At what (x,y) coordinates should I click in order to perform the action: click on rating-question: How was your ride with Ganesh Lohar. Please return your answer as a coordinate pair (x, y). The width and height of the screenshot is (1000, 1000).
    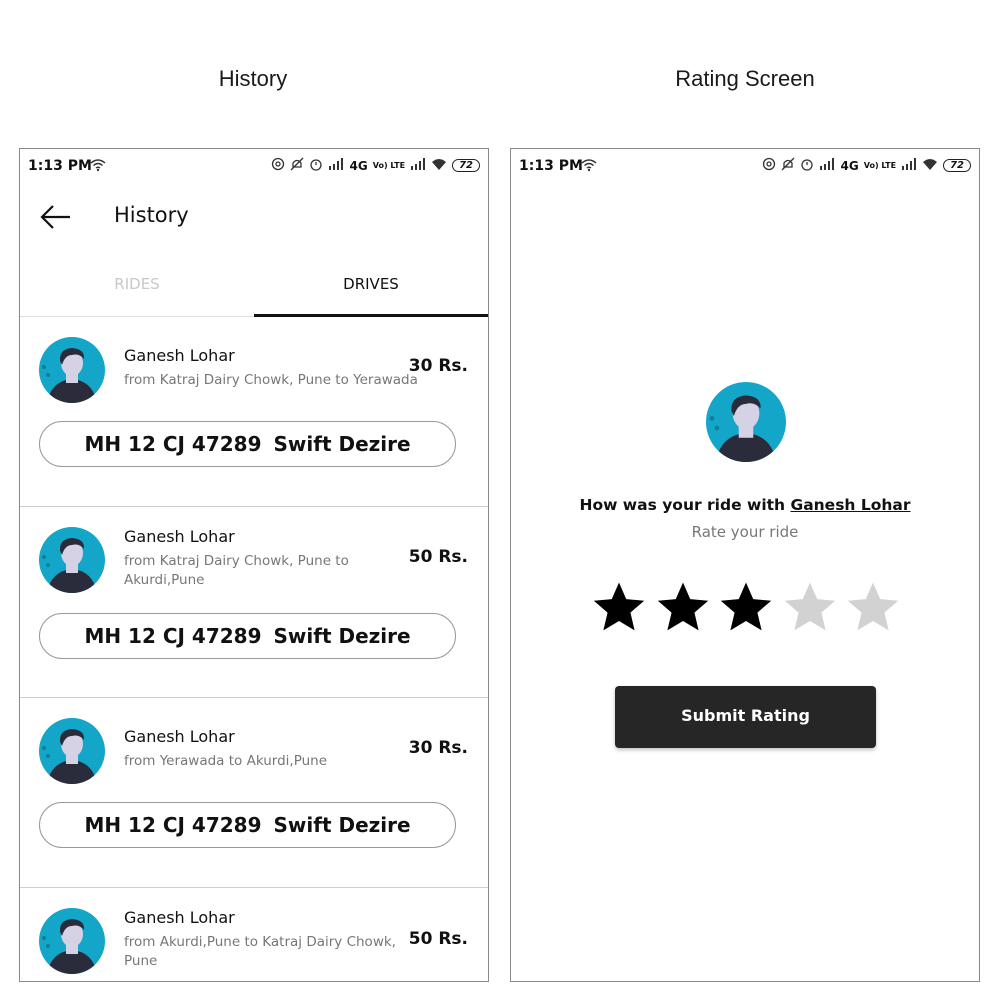
    Looking at the image, I should click on (745, 505).